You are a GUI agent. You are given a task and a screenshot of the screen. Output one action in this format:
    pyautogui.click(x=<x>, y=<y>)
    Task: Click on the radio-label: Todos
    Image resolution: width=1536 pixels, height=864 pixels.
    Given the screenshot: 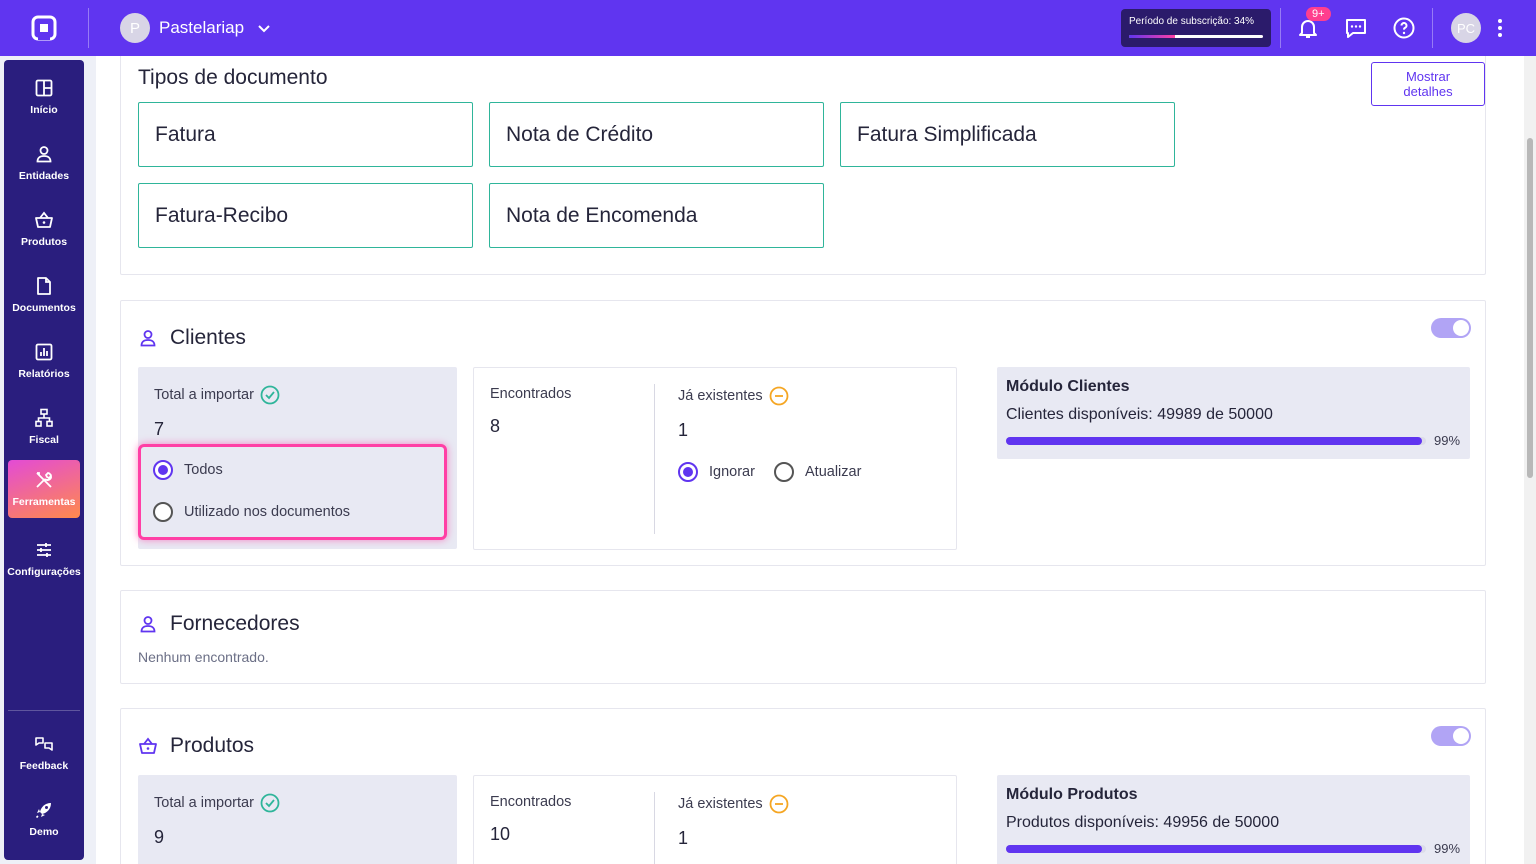 What is the action you would take?
    pyautogui.click(x=203, y=470)
    